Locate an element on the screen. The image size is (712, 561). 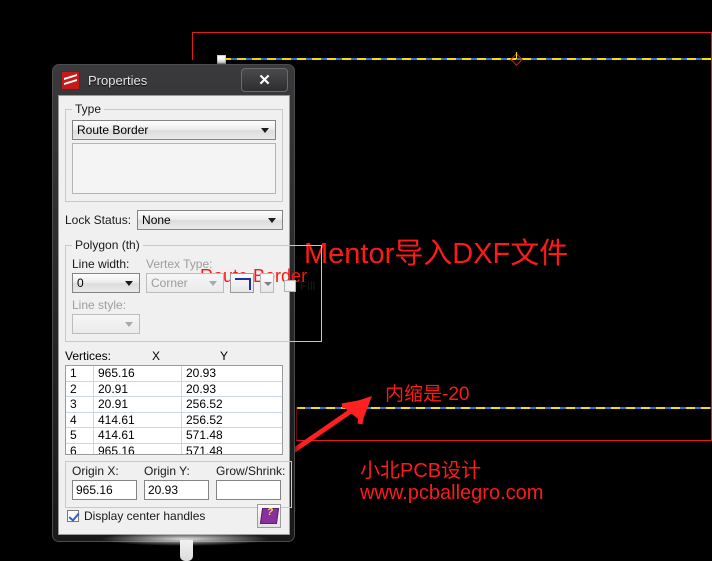
type-listbox is located at coordinates (174, 168).